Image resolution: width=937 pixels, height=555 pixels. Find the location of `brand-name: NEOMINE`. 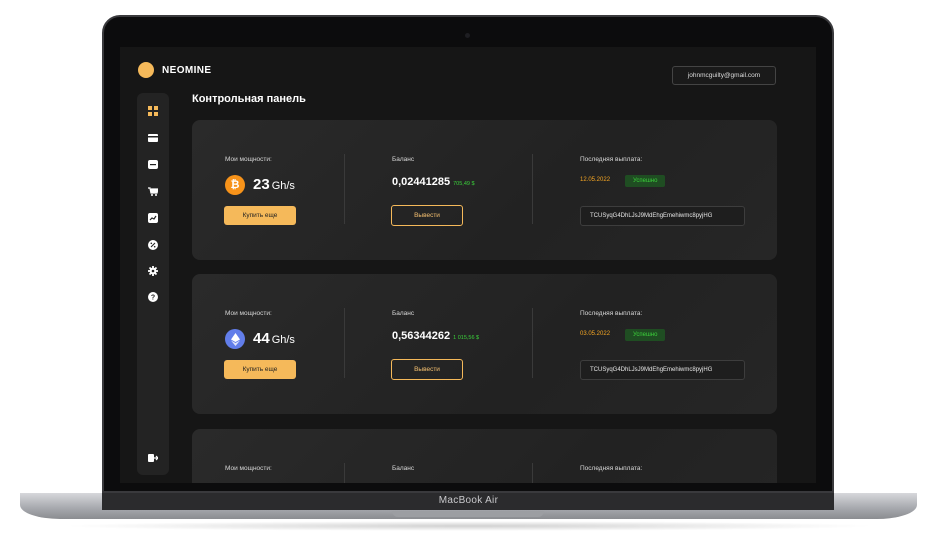

brand-name: NEOMINE is located at coordinates (187, 70).